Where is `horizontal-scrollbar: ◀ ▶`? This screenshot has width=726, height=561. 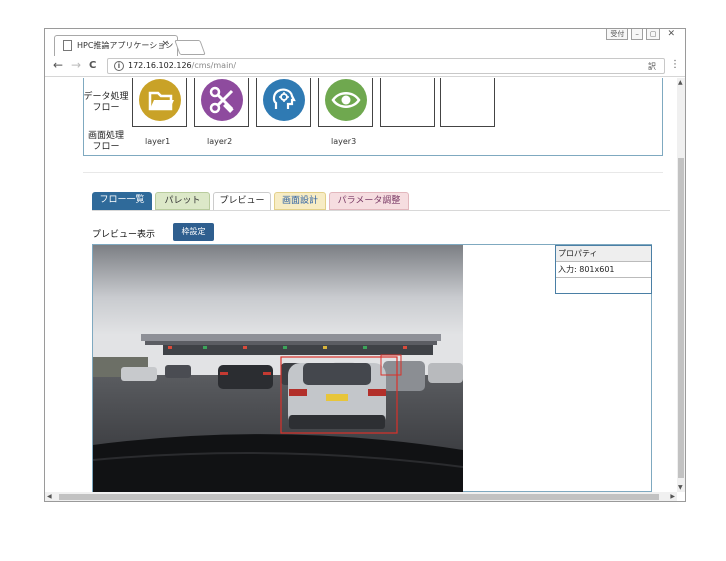 horizontal-scrollbar: ◀ ▶ is located at coordinates (361, 496).